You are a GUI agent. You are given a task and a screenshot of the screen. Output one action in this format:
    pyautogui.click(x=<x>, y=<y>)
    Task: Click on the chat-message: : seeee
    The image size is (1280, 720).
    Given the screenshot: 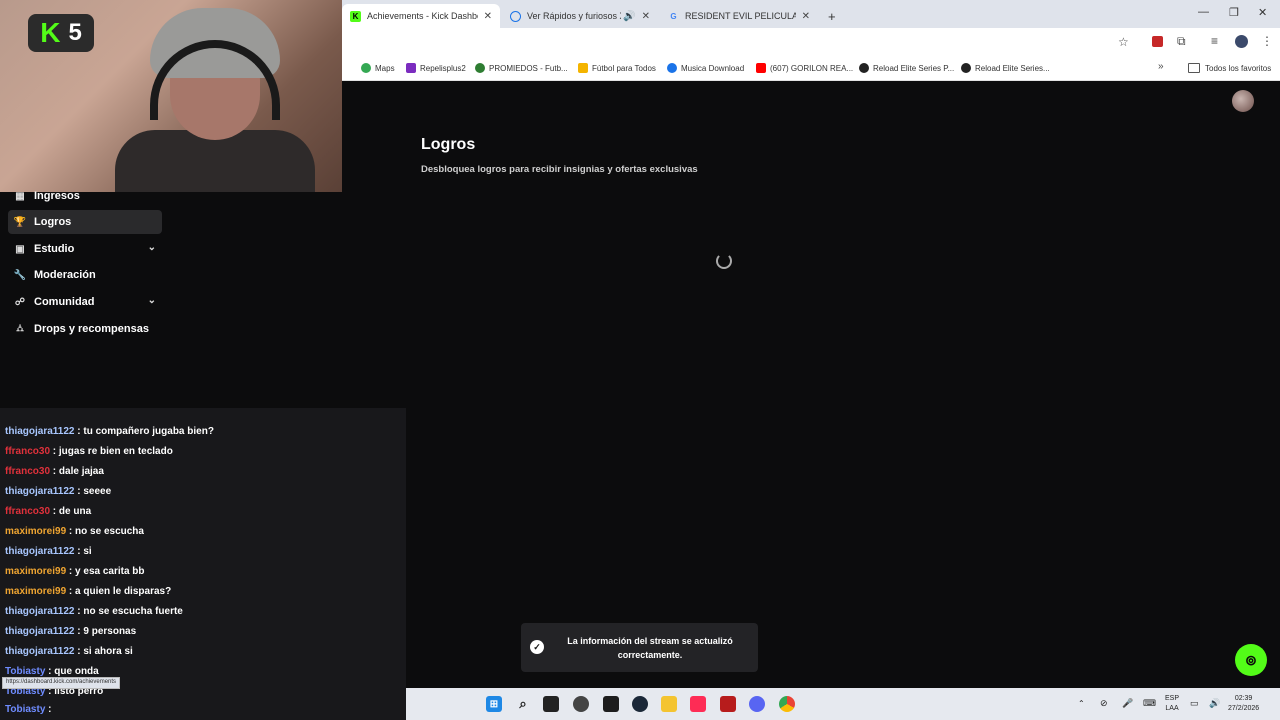 What is the action you would take?
    pyautogui.click(x=93, y=491)
    